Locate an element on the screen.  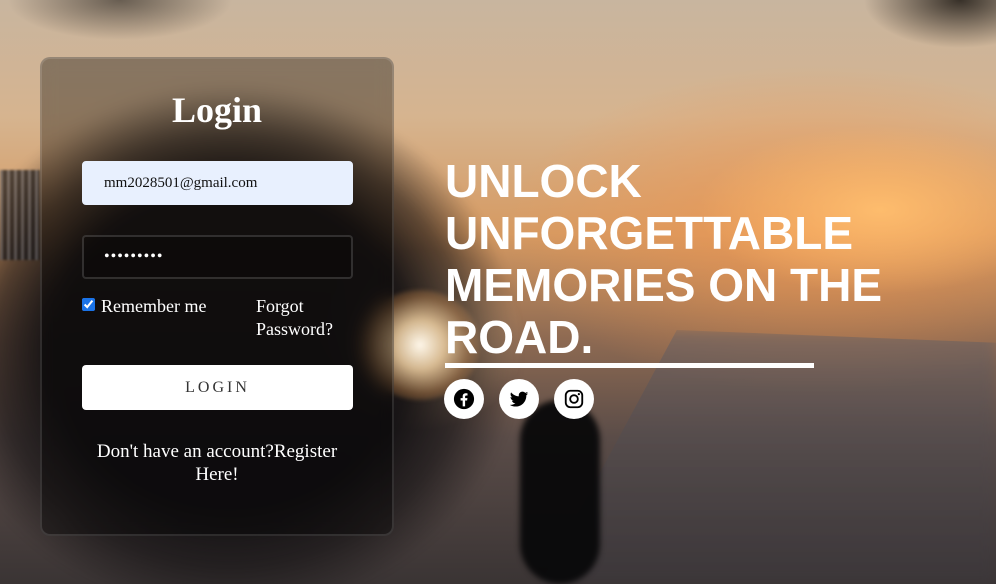
password-field is located at coordinates (217, 257).